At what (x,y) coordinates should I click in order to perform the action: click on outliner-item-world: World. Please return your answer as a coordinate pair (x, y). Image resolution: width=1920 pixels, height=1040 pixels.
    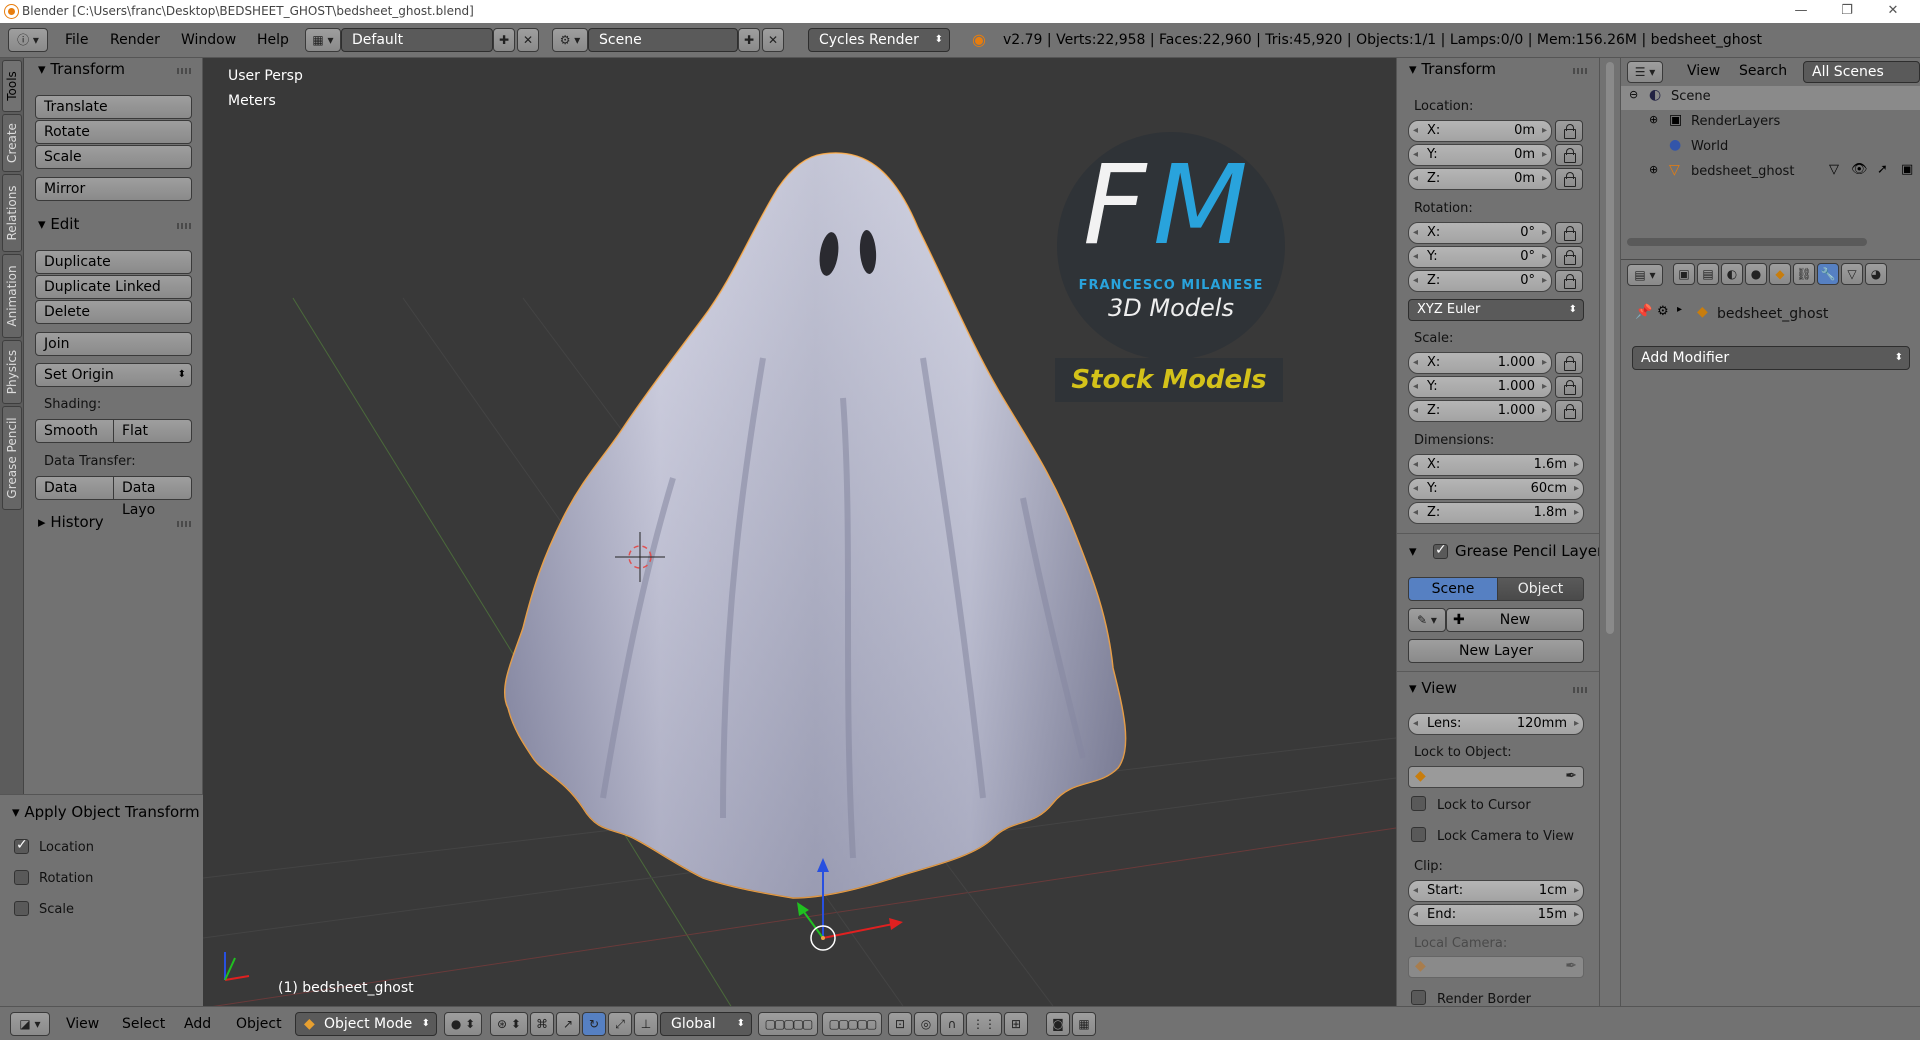
    Looking at the image, I should click on (1709, 146).